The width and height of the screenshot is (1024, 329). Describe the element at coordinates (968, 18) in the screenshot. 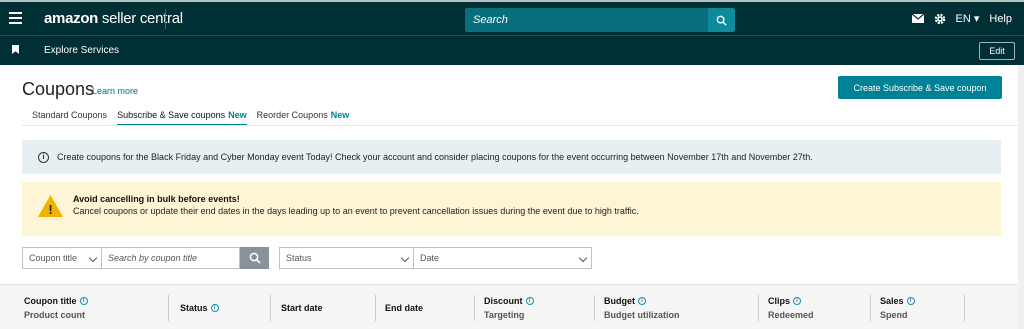

I see `language-selector: EN ▾` at that location.